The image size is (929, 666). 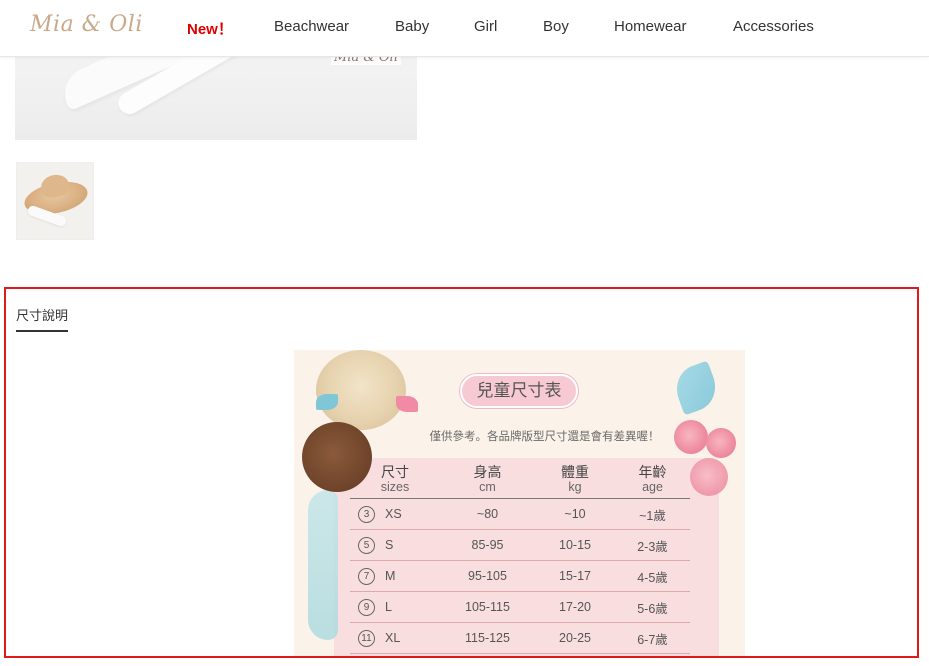 What do you see at coordinates (575, 514) in the screenshot?
I see `weight-cell: ~10` at bounding box center [575, 514].